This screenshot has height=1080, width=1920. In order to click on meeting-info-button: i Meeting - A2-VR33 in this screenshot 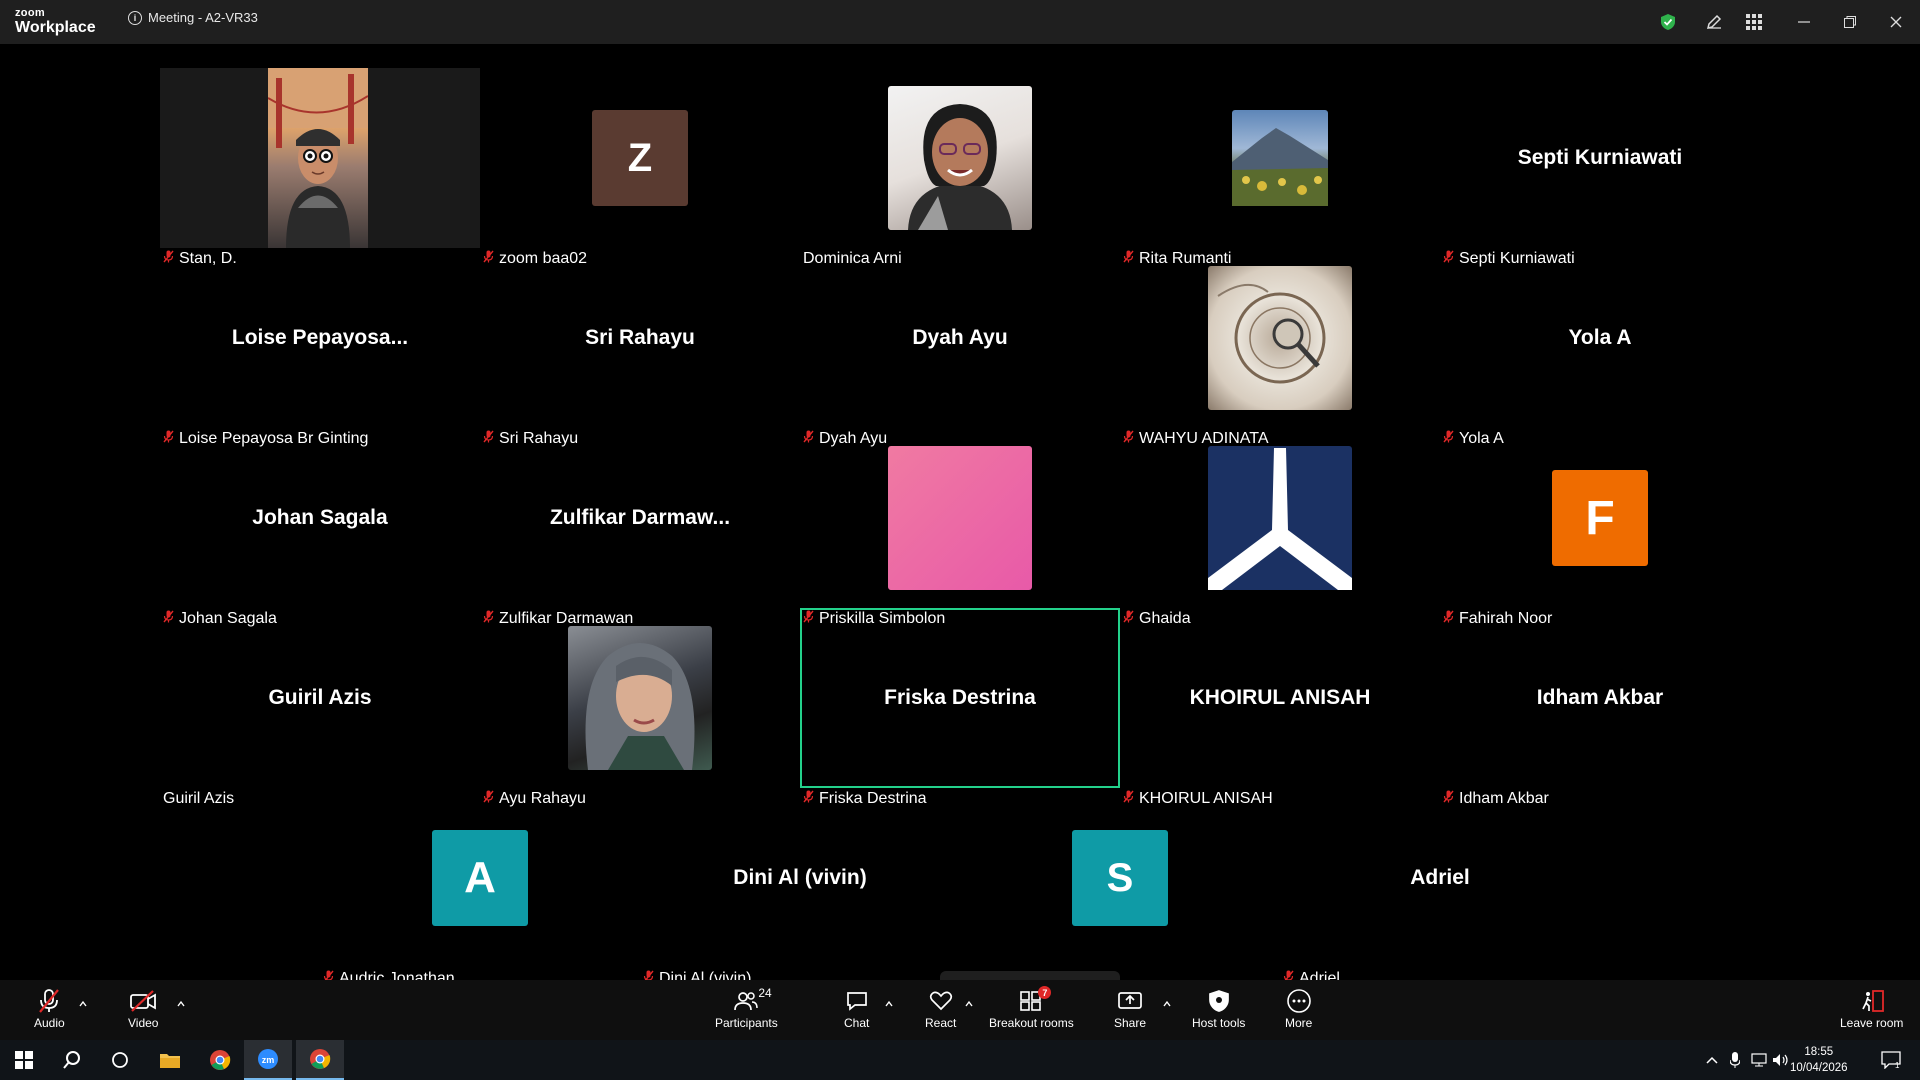, I will do `click(193, 17)`.